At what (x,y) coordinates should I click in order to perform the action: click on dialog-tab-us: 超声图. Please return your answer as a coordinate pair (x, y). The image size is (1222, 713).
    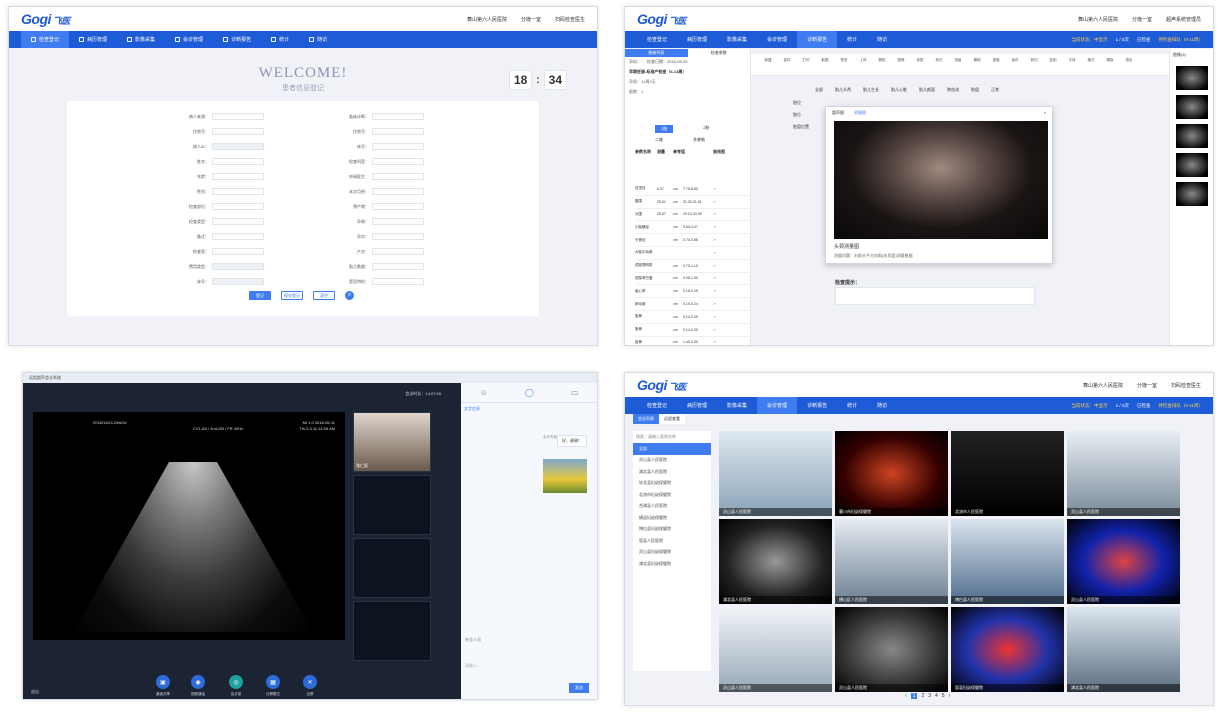
    Looking at the image, I should click on (838, 113).